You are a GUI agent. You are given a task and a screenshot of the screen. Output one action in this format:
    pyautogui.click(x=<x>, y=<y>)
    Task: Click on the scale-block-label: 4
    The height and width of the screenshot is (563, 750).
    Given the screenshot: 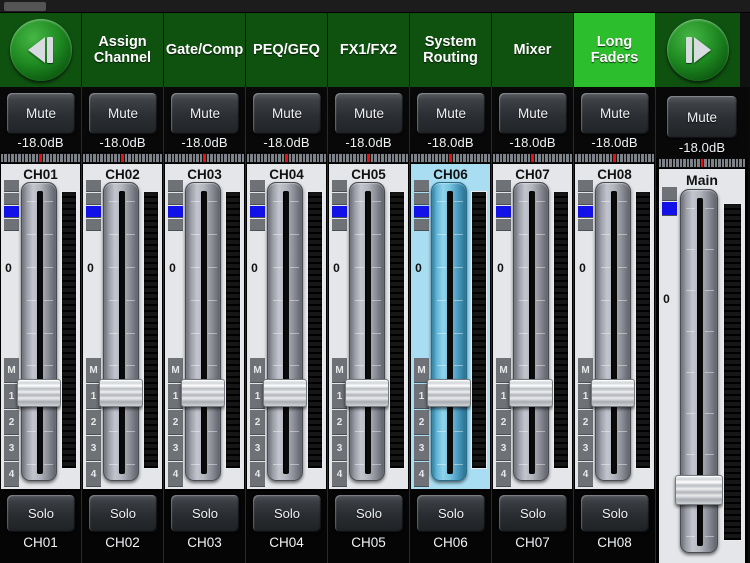 What is the action you would take?
    pyautogui.click(x=339, y=474)
    